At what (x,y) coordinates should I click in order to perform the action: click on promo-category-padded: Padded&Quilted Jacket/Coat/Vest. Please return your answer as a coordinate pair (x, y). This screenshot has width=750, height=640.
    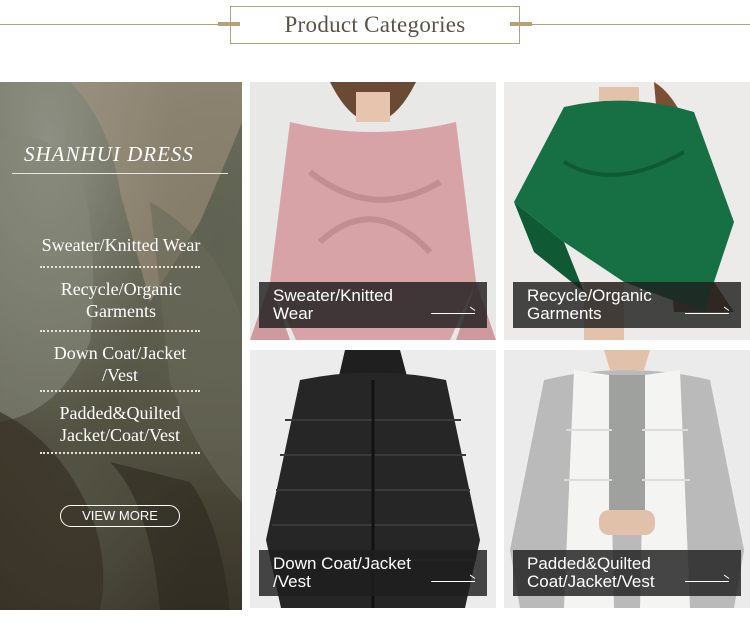
    Looking at the image, I should click on (120, 424).